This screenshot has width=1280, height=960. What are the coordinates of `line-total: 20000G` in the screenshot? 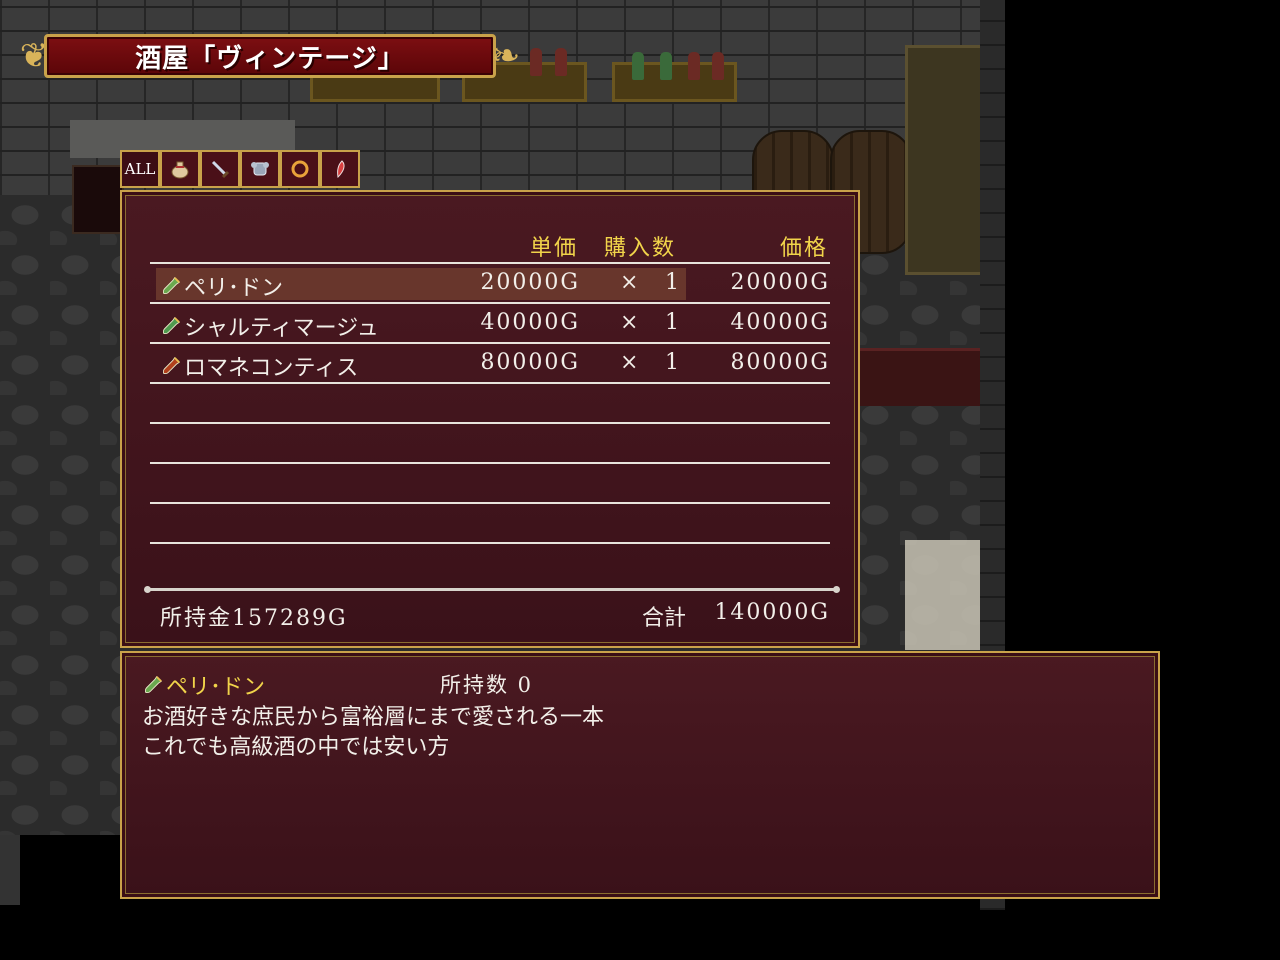 It's located at (780, 282).